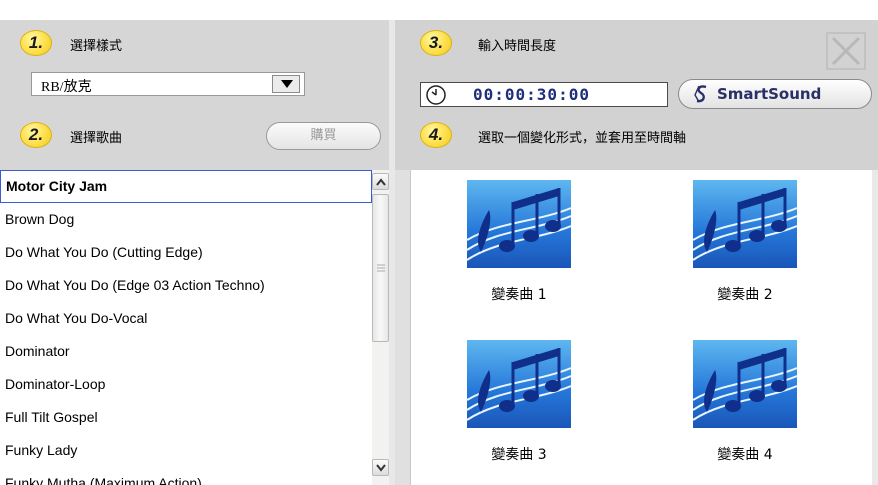  What do you see at coordinates (66, 87) in the screenshot?
I see `style-dropdown-value: RB/放克` at bounding box center [66, 87].